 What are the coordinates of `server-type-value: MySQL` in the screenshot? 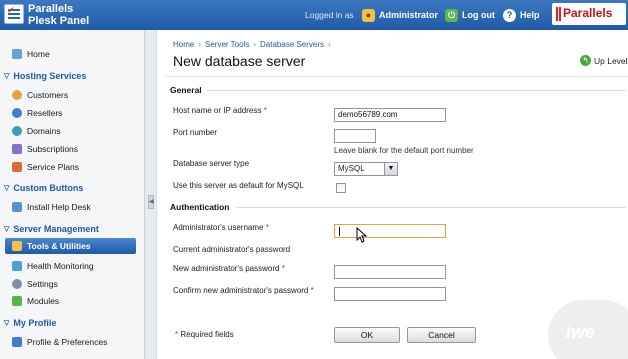 It's located at (351, 168).